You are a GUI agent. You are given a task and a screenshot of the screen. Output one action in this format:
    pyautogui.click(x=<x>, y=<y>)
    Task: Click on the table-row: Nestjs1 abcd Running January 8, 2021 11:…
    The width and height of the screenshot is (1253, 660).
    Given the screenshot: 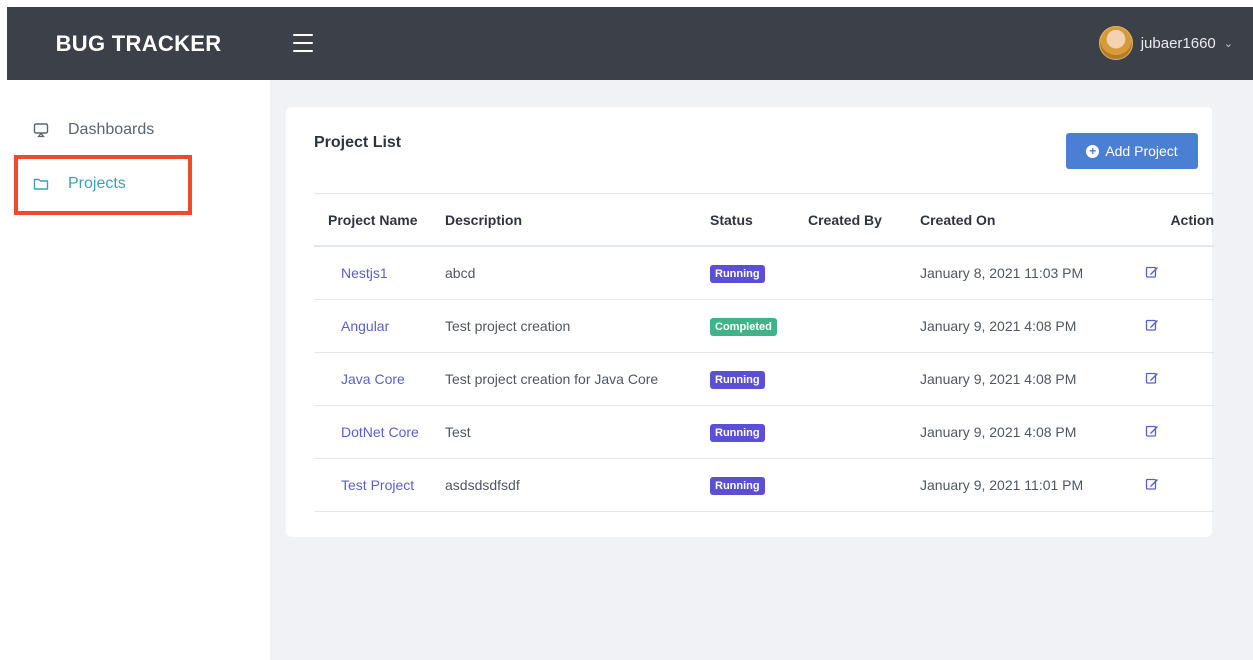 What is the action you would take?
    pyautogui.click(x=764, y=273)
    